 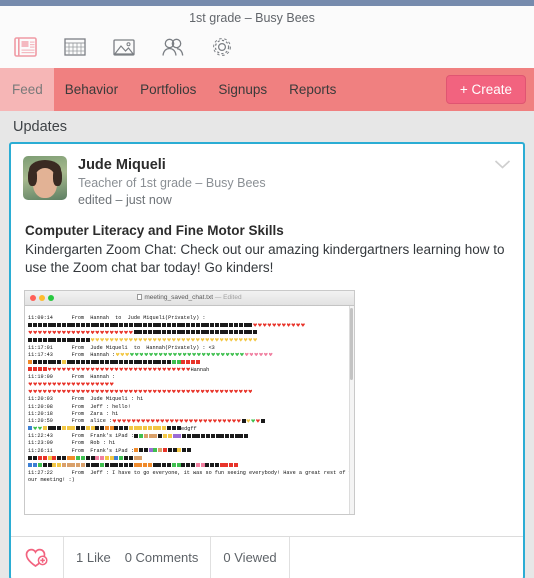 I want to click on chat-line: 11:19:00 From Hannah :, so click(x=72, y=377).